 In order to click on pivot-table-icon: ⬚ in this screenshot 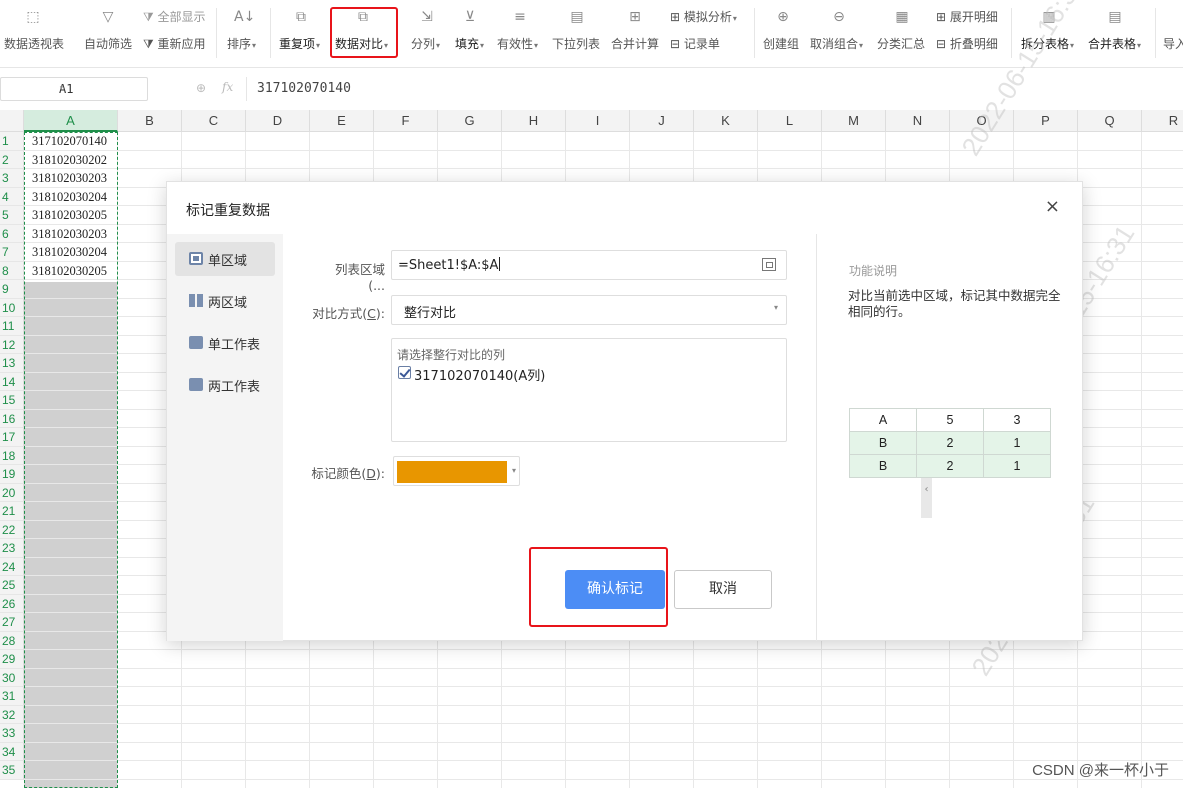, I will do `click(33, 17)`.